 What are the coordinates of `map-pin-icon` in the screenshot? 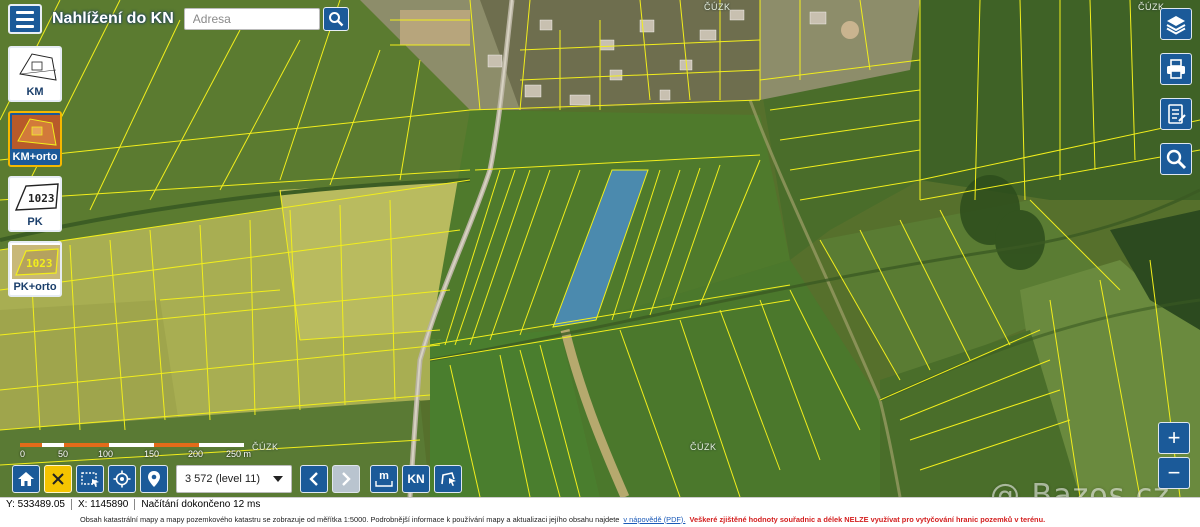 It's located at (154, 479).